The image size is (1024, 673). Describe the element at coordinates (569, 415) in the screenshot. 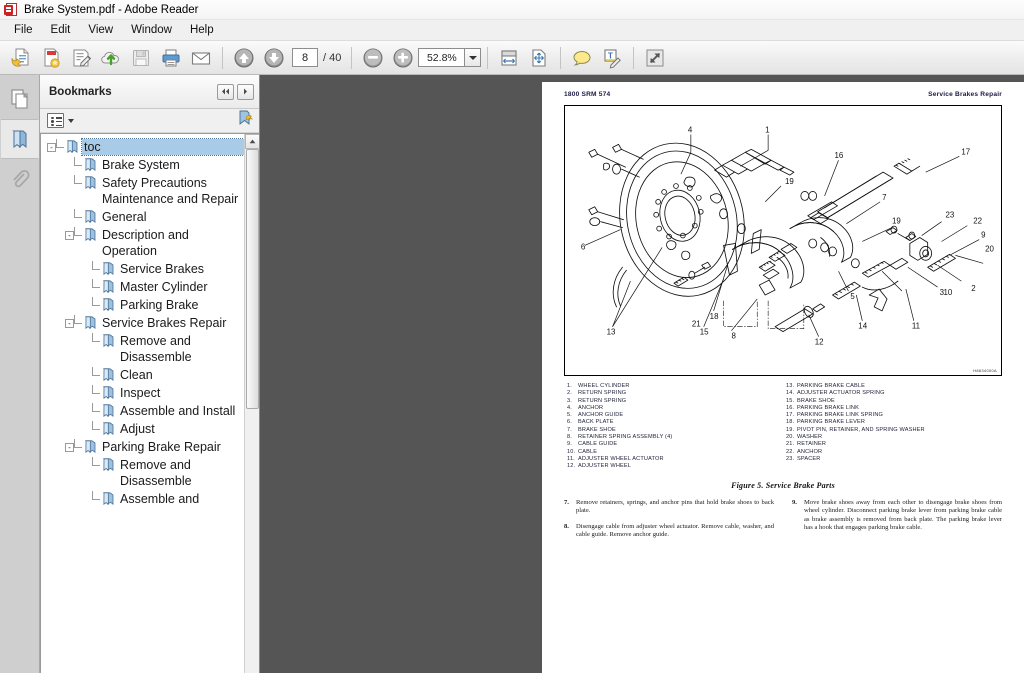

I see `legend-item-number: 5.` at that location.